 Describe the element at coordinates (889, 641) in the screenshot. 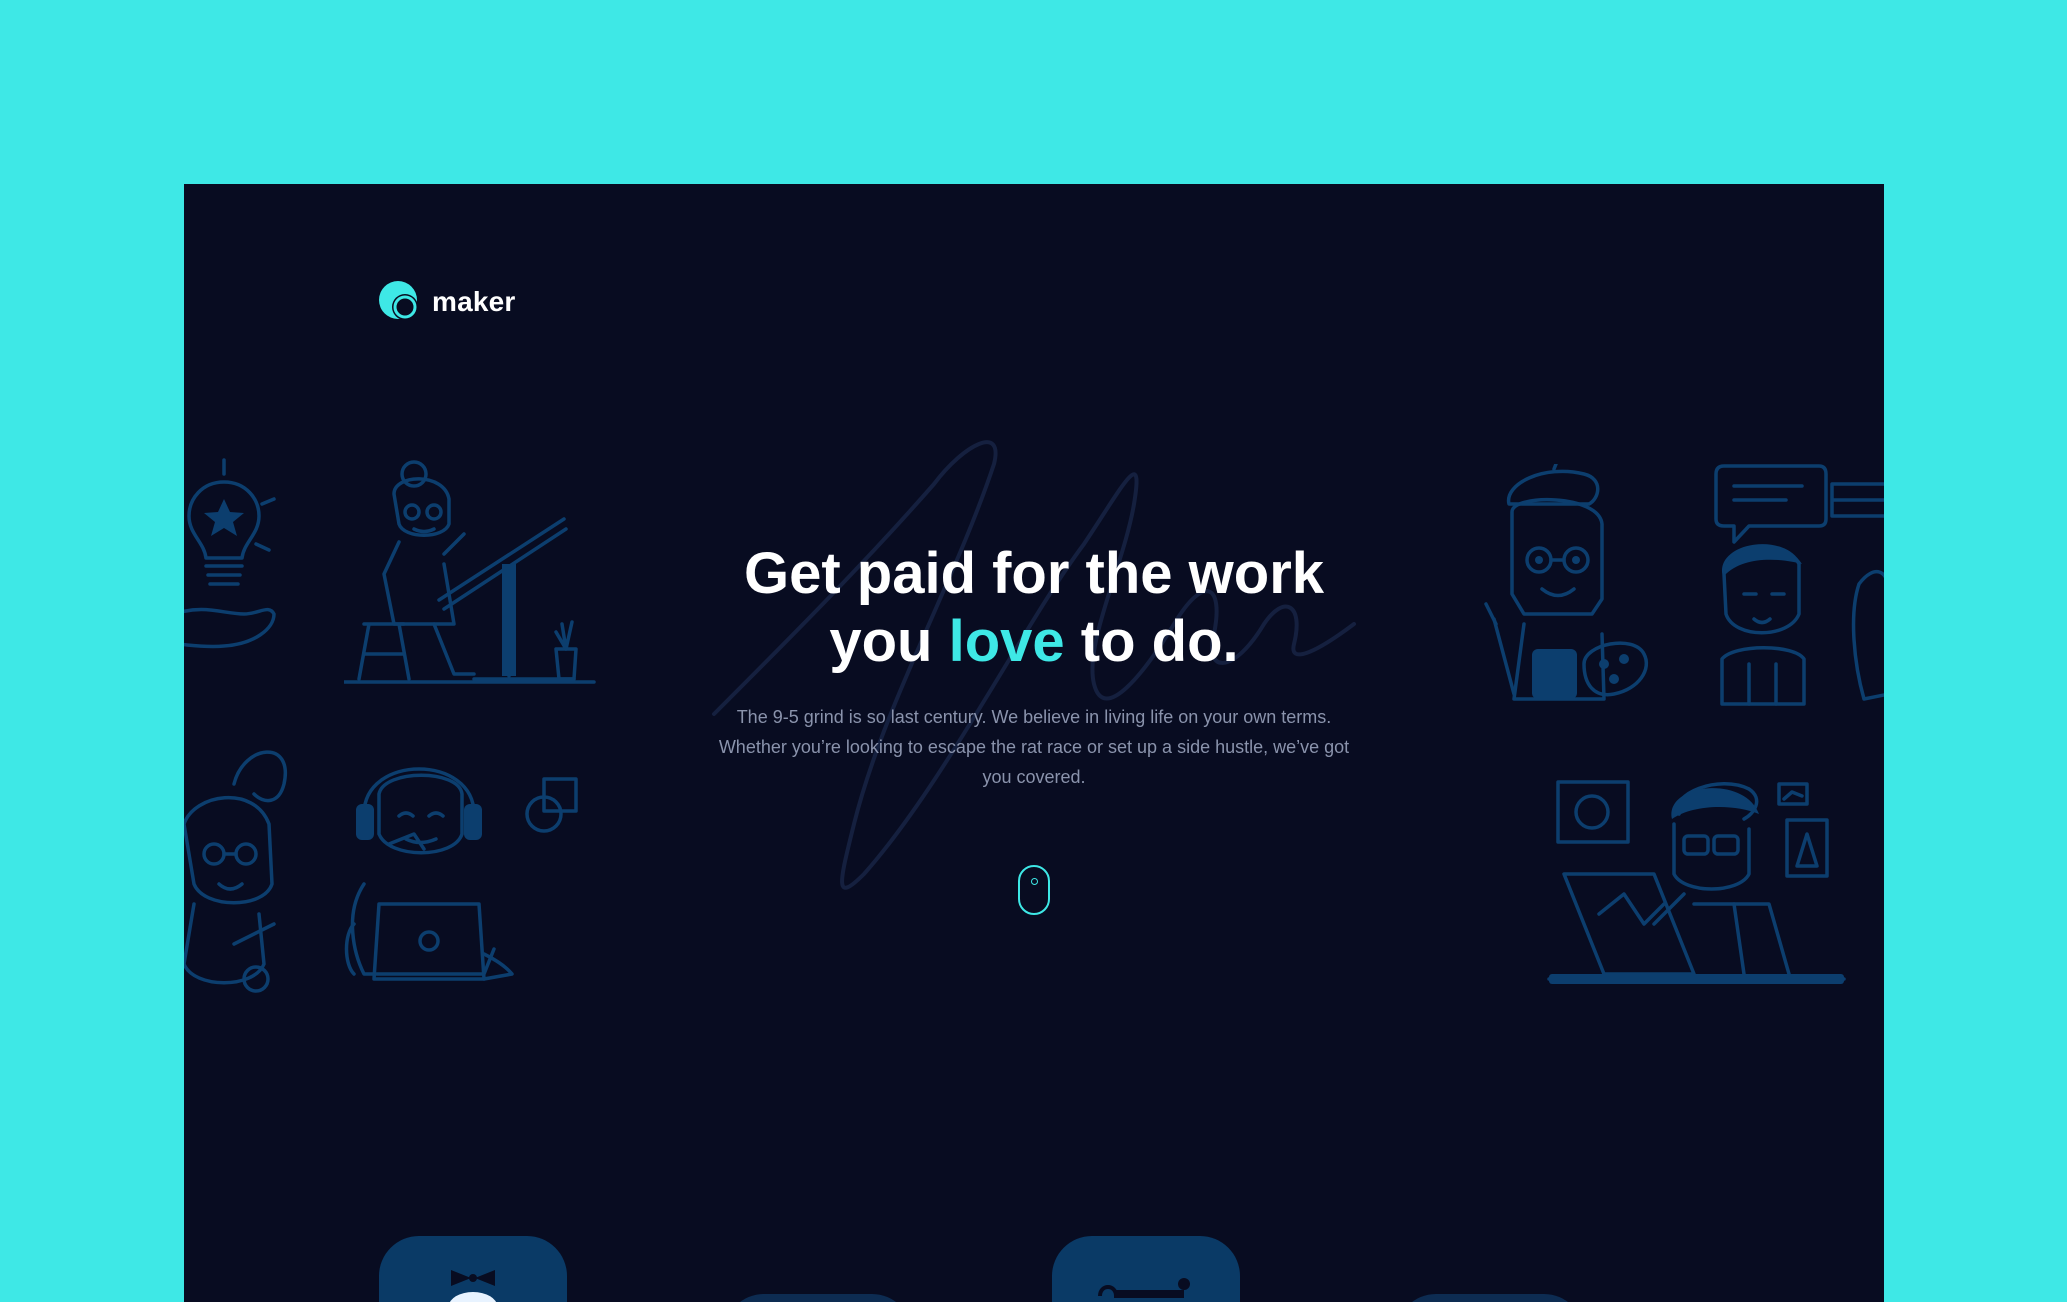

I see `hero-title-line2-before: you` at that location.